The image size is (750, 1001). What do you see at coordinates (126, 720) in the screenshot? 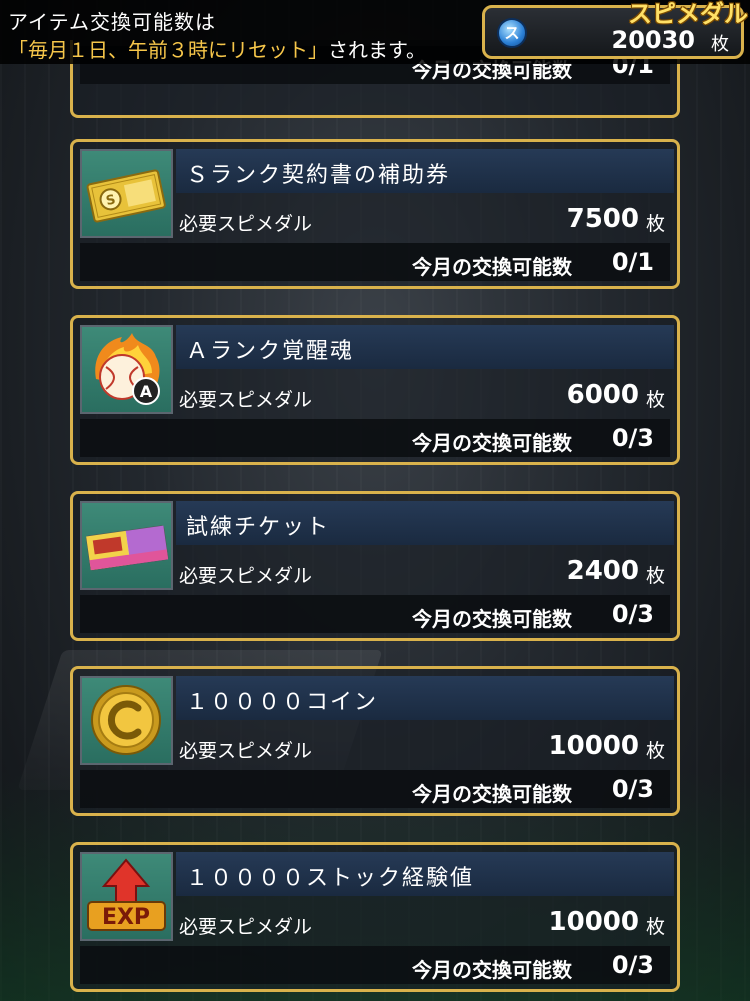
I see `coin-icon` at bounding box center [126, 720].